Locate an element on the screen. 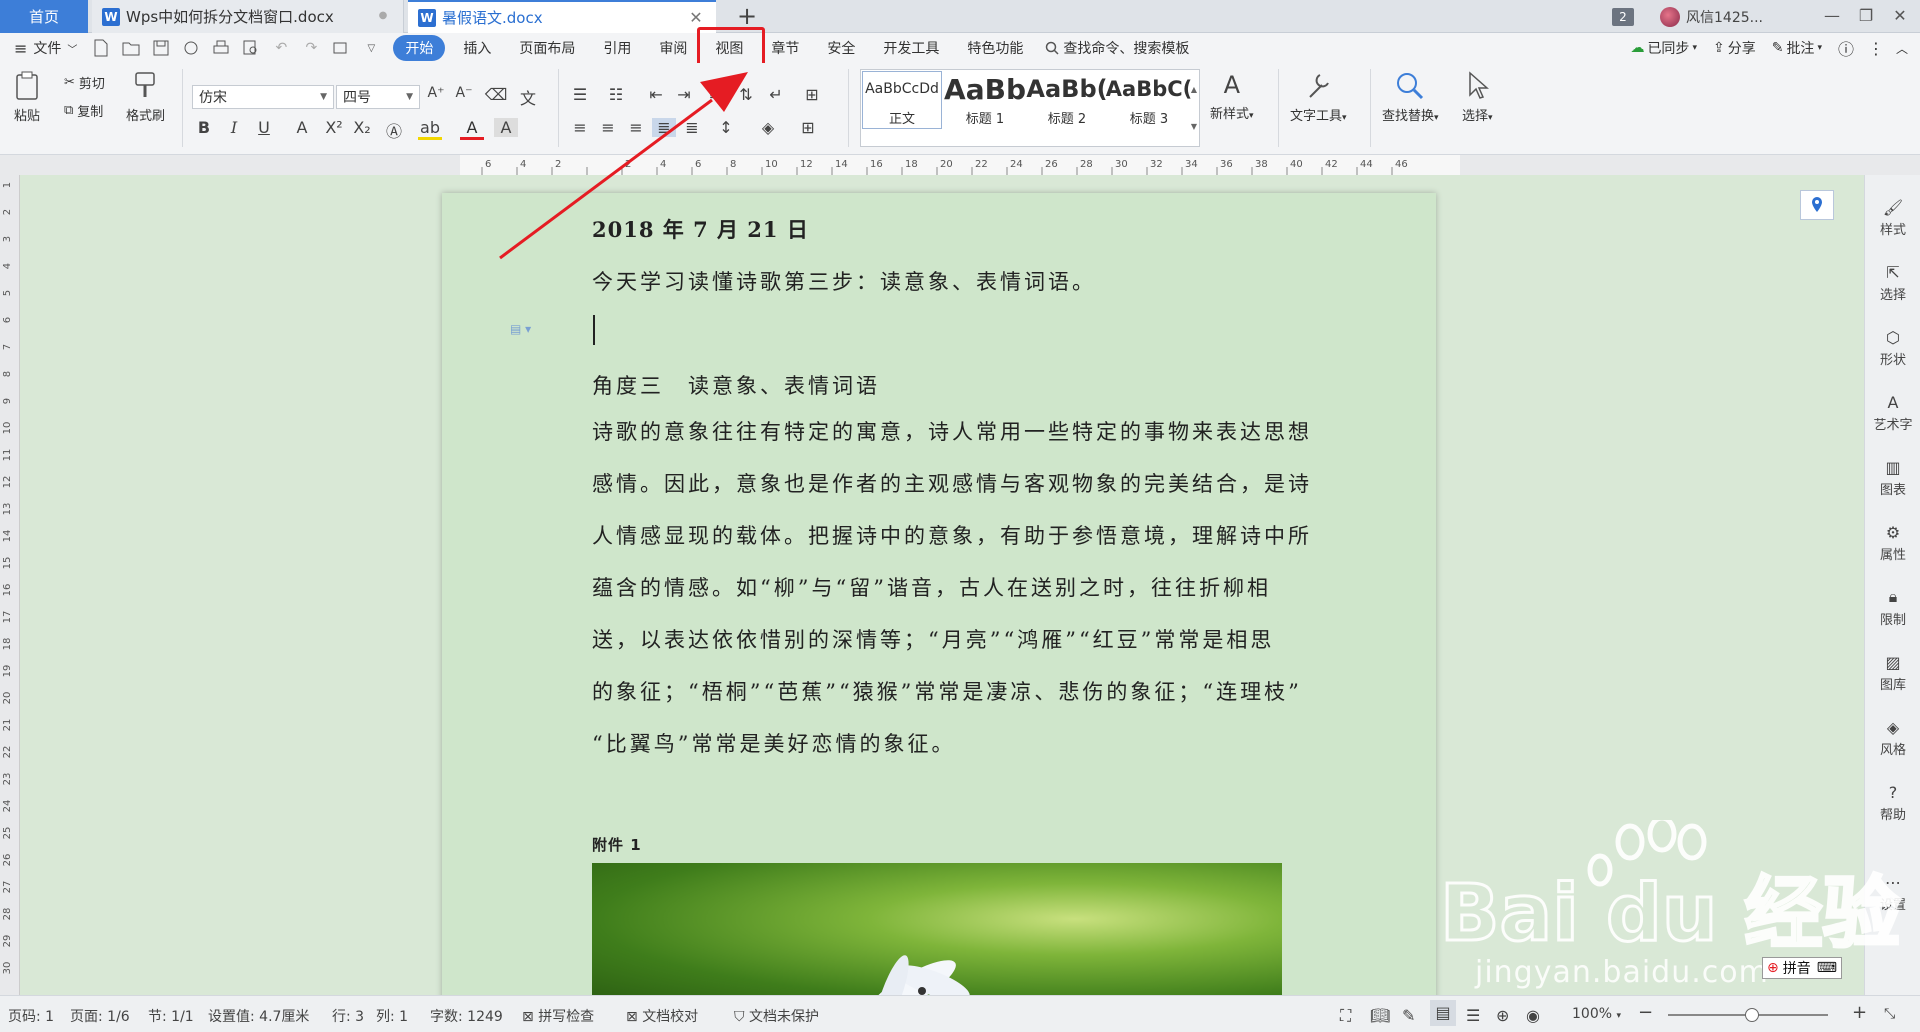  doc-paragraph-line: 诗歌的意象往往有特定的寓意，诗人常用一些特定的事物来表达思想 is located at coordinates (952, 431).